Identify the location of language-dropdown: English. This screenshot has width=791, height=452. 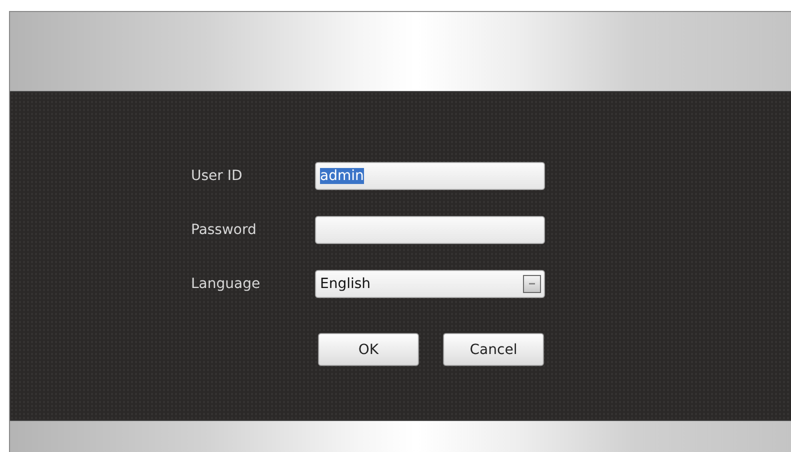
(430, 284).